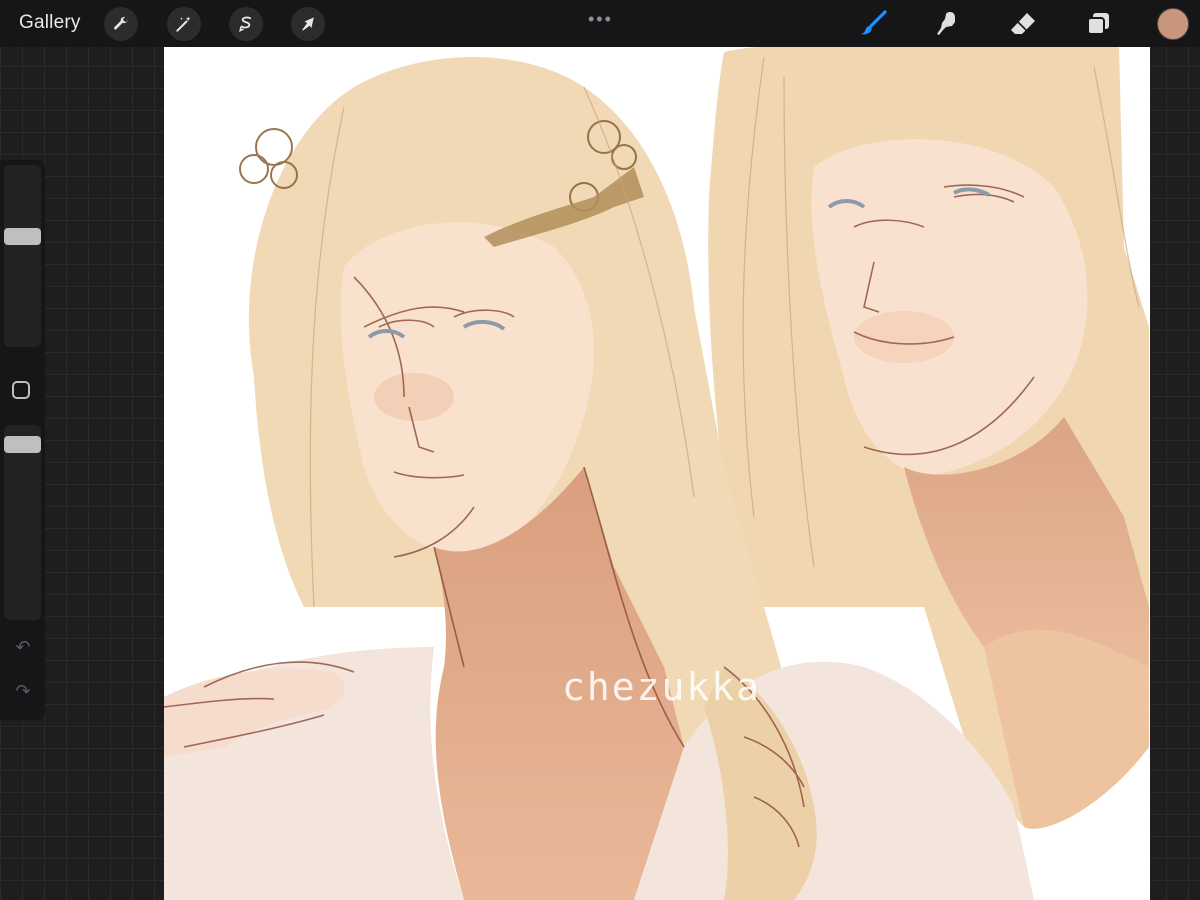  Describe the element at coordinates (246, 24) in the screenshot. I see `selection-icon` at that location.